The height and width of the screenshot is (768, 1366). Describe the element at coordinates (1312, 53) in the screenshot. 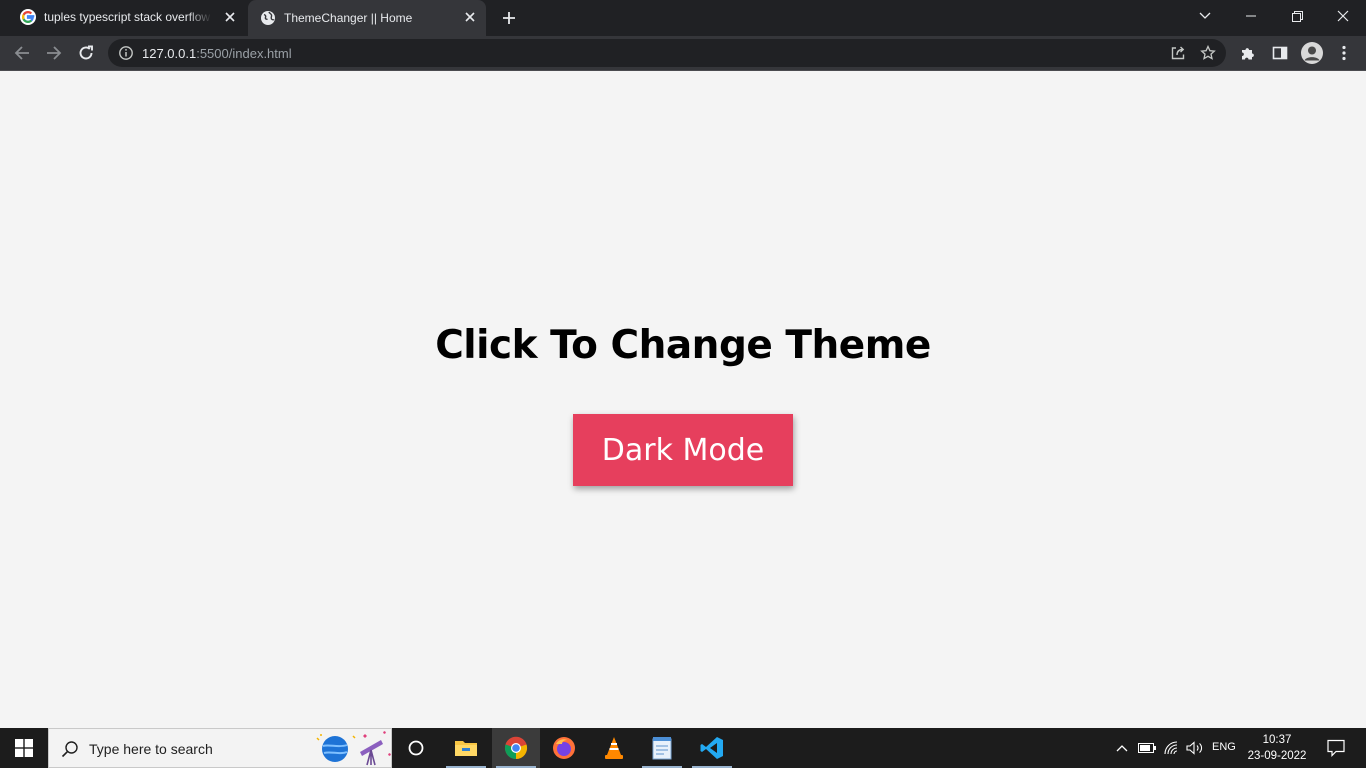

I see `profile-avatar` at that location.